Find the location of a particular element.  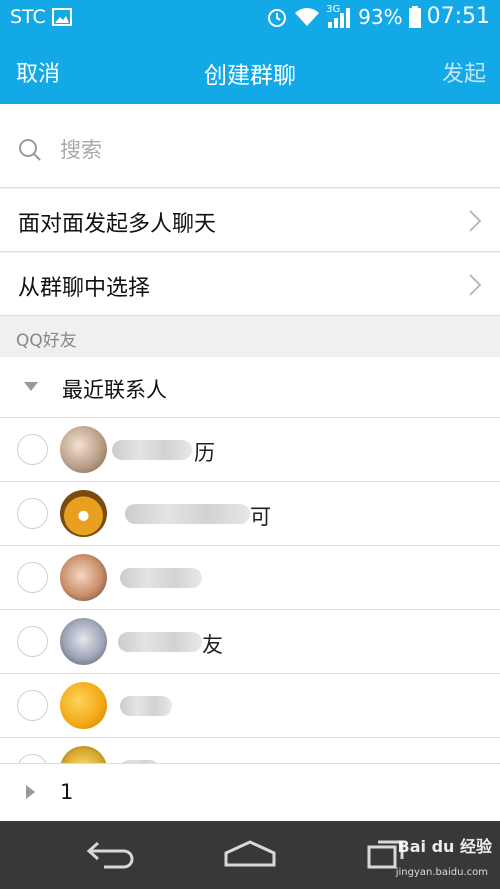

alarm-icon is located at coordinates (277, 17).